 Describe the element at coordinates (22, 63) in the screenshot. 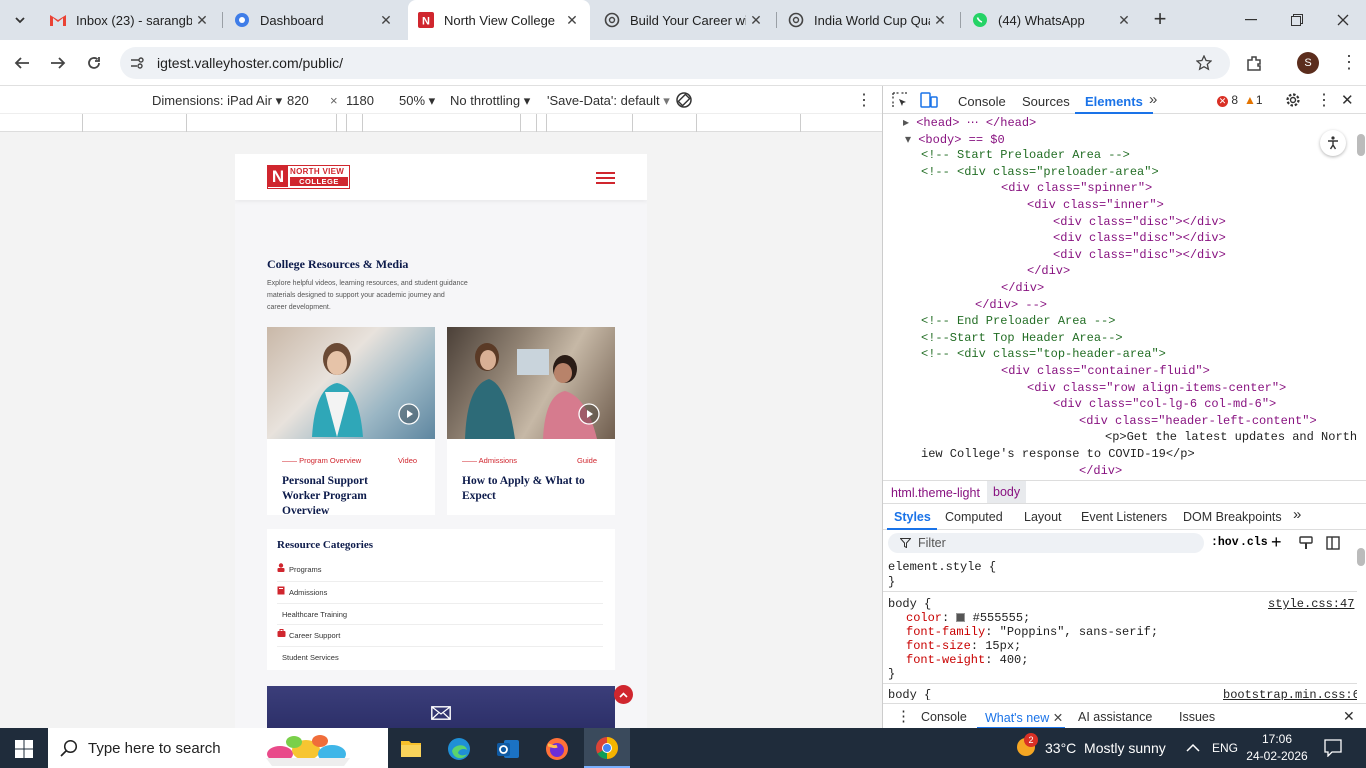

I see `back-arrow-icon` at that location.